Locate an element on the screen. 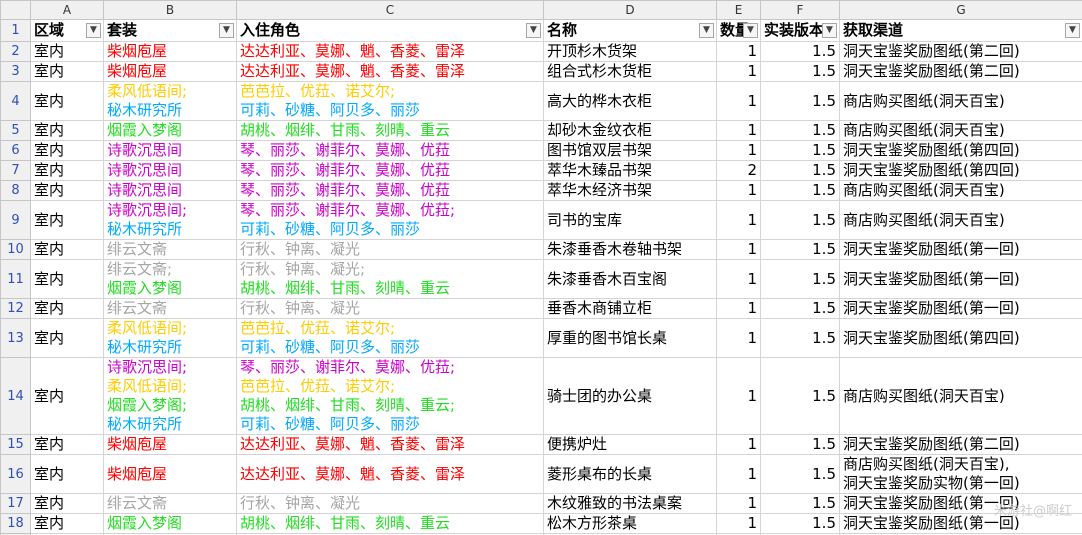 This screenshot has height=535, width=1082. cell-item-name: 司书的宝库 is located at coordinates (630, 220).